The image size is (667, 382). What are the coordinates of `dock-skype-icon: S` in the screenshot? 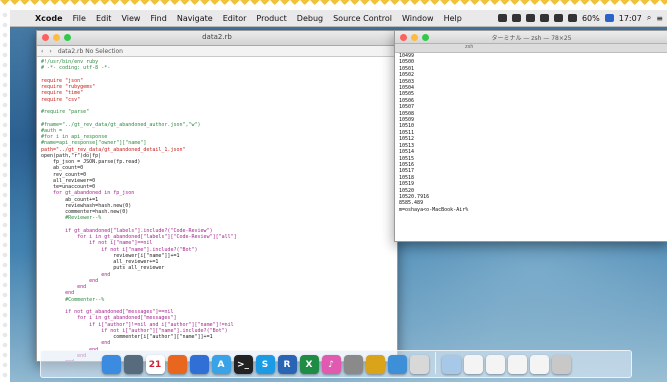 It's located at (265, 364).